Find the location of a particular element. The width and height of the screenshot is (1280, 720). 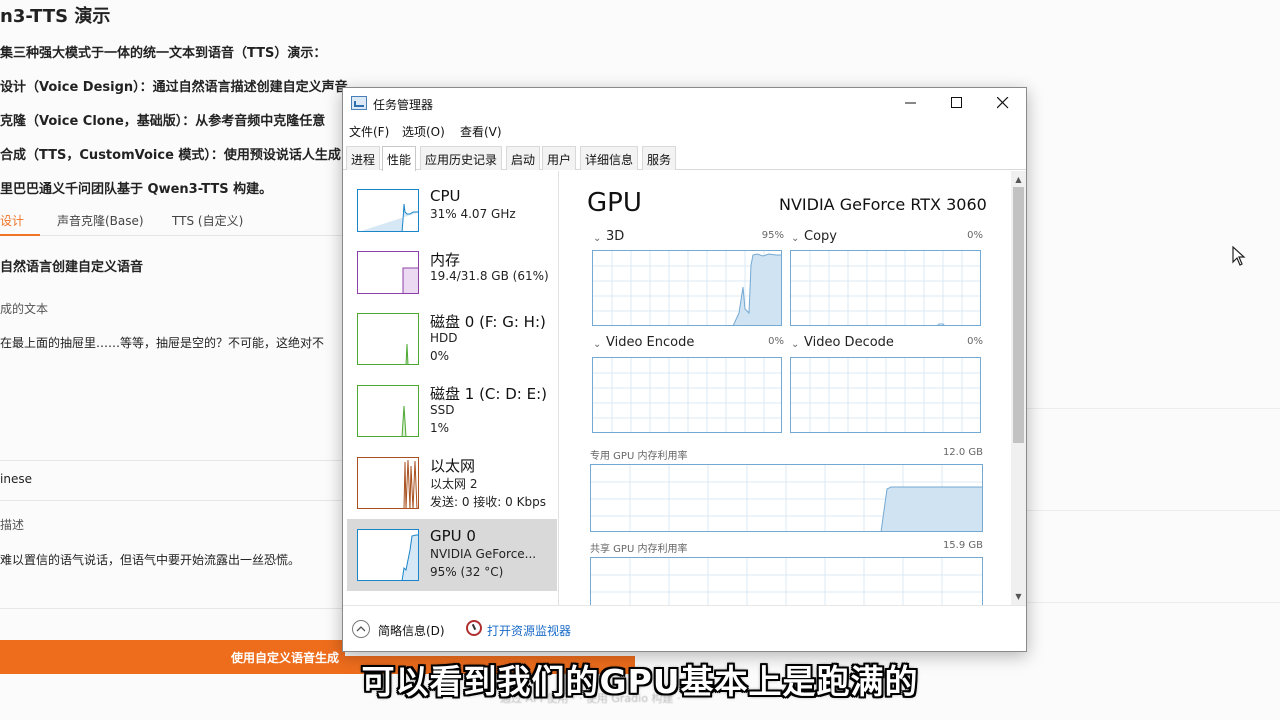

sidebar-item-cpu: CPU 31% 4.07 GHz is located at coordinates (452, 210).